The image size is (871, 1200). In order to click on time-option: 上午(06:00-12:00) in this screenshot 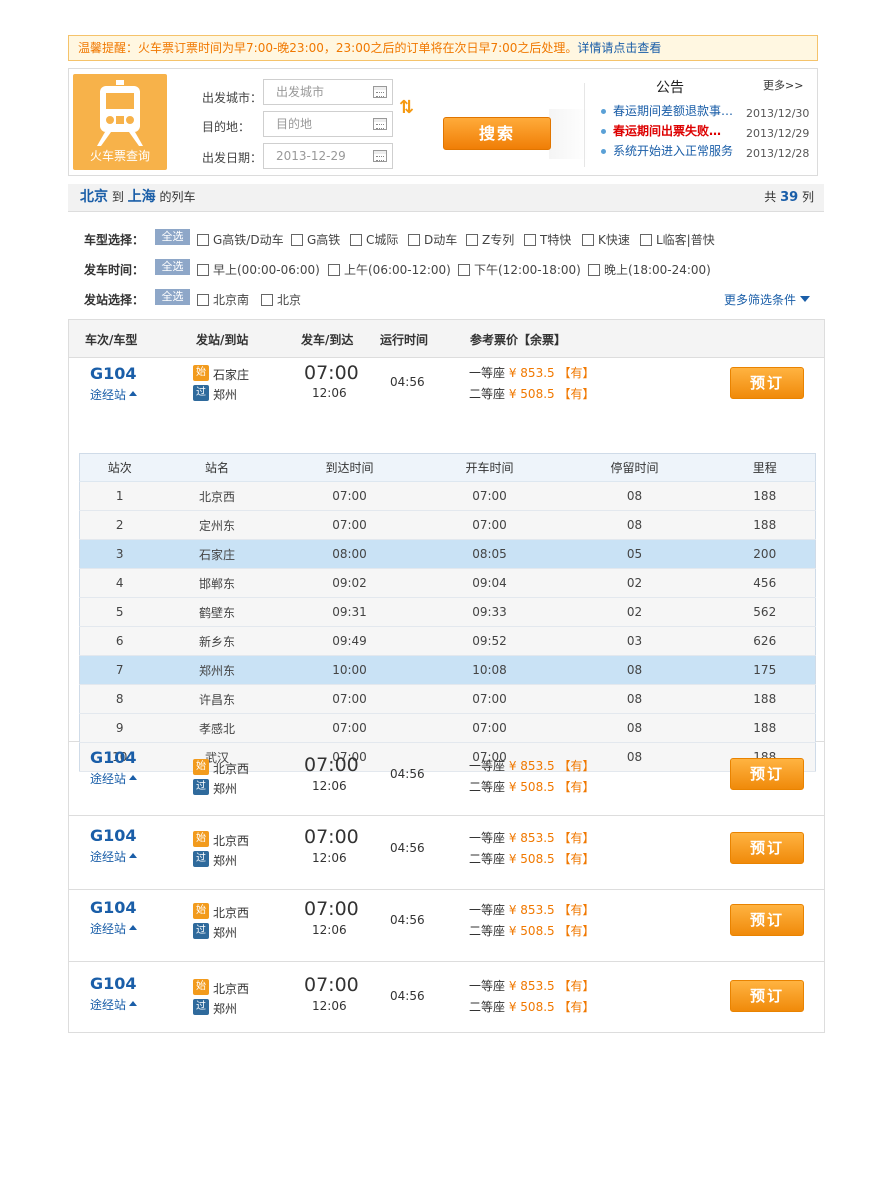, I will do `click(389, 269)`.